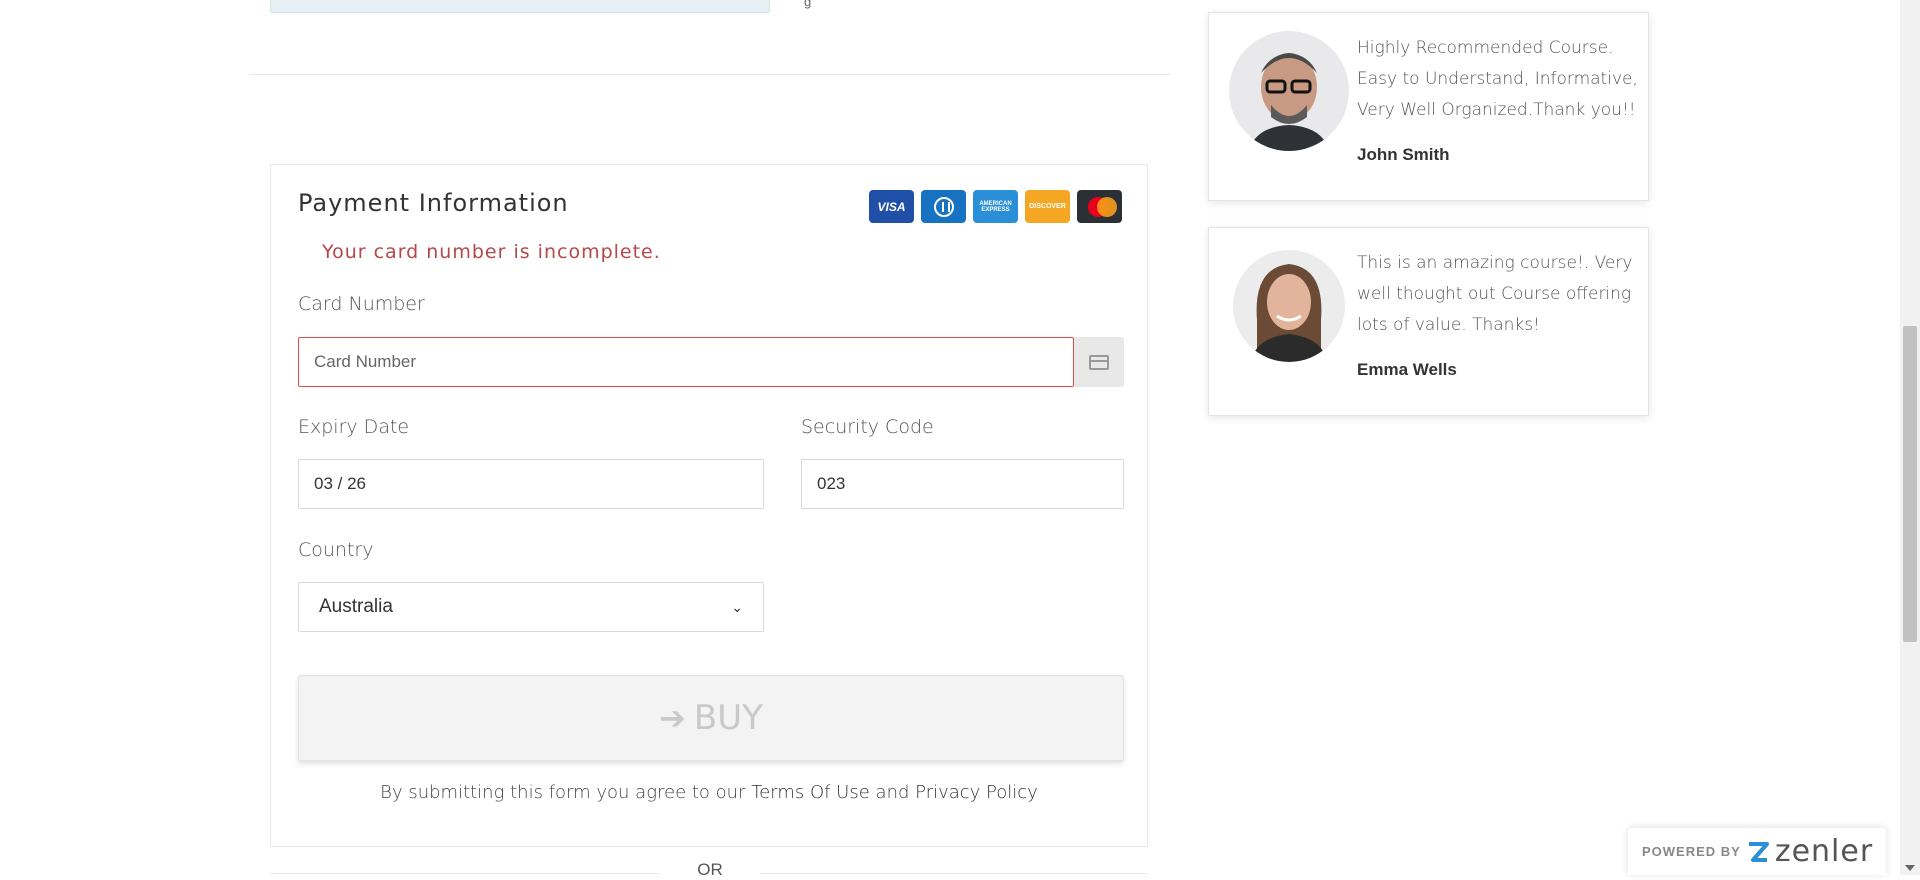  I want to click on accepted-cards: VISA AMERICAN EXPRESS DISCOVER, so click(995, 206).